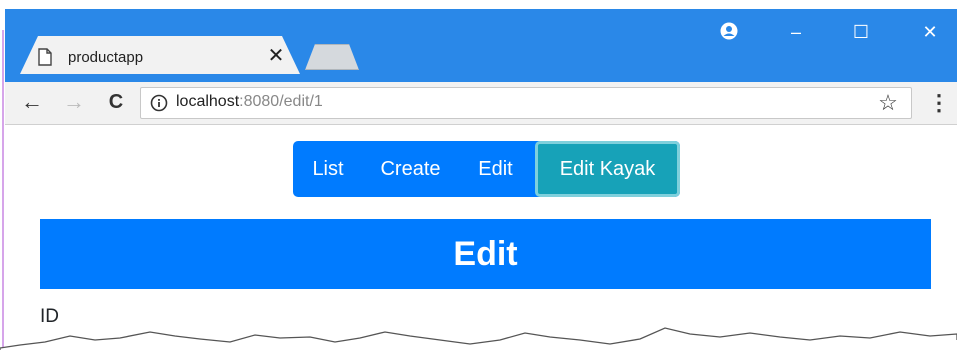 The height and width of the screenshot is (353, 957). What do you see at coordinates (32, 103) in the screenshot?
I see `back-button: ←` at bounding box center [32, 103].